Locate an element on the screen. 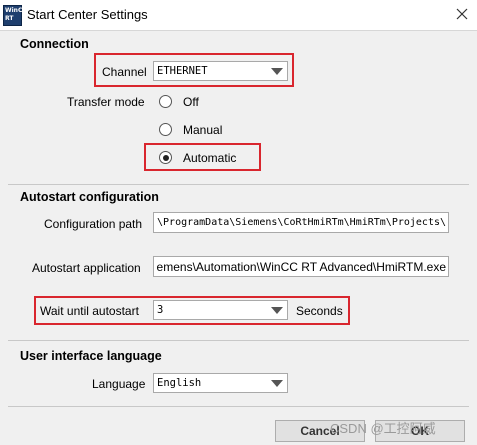 The height and width of the screenshot is (445, 477). radio-off is located at coordinates (165, 101).